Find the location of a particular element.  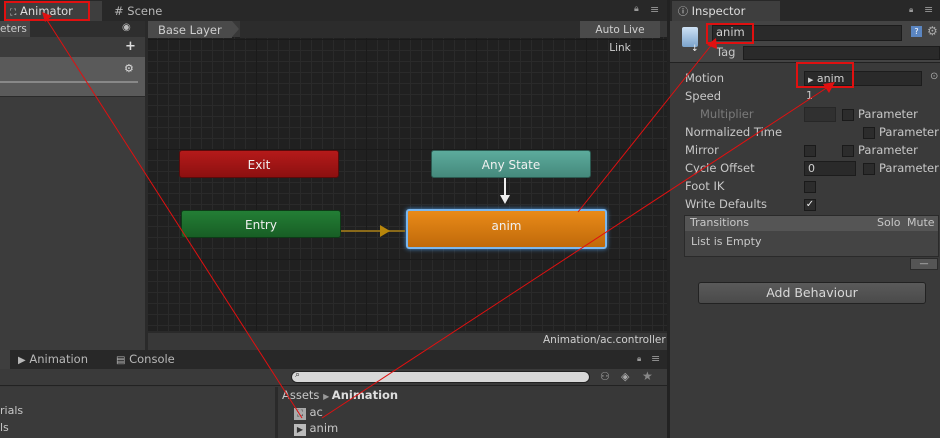

annotation-line-state-name is located at coordinates (645, 127).